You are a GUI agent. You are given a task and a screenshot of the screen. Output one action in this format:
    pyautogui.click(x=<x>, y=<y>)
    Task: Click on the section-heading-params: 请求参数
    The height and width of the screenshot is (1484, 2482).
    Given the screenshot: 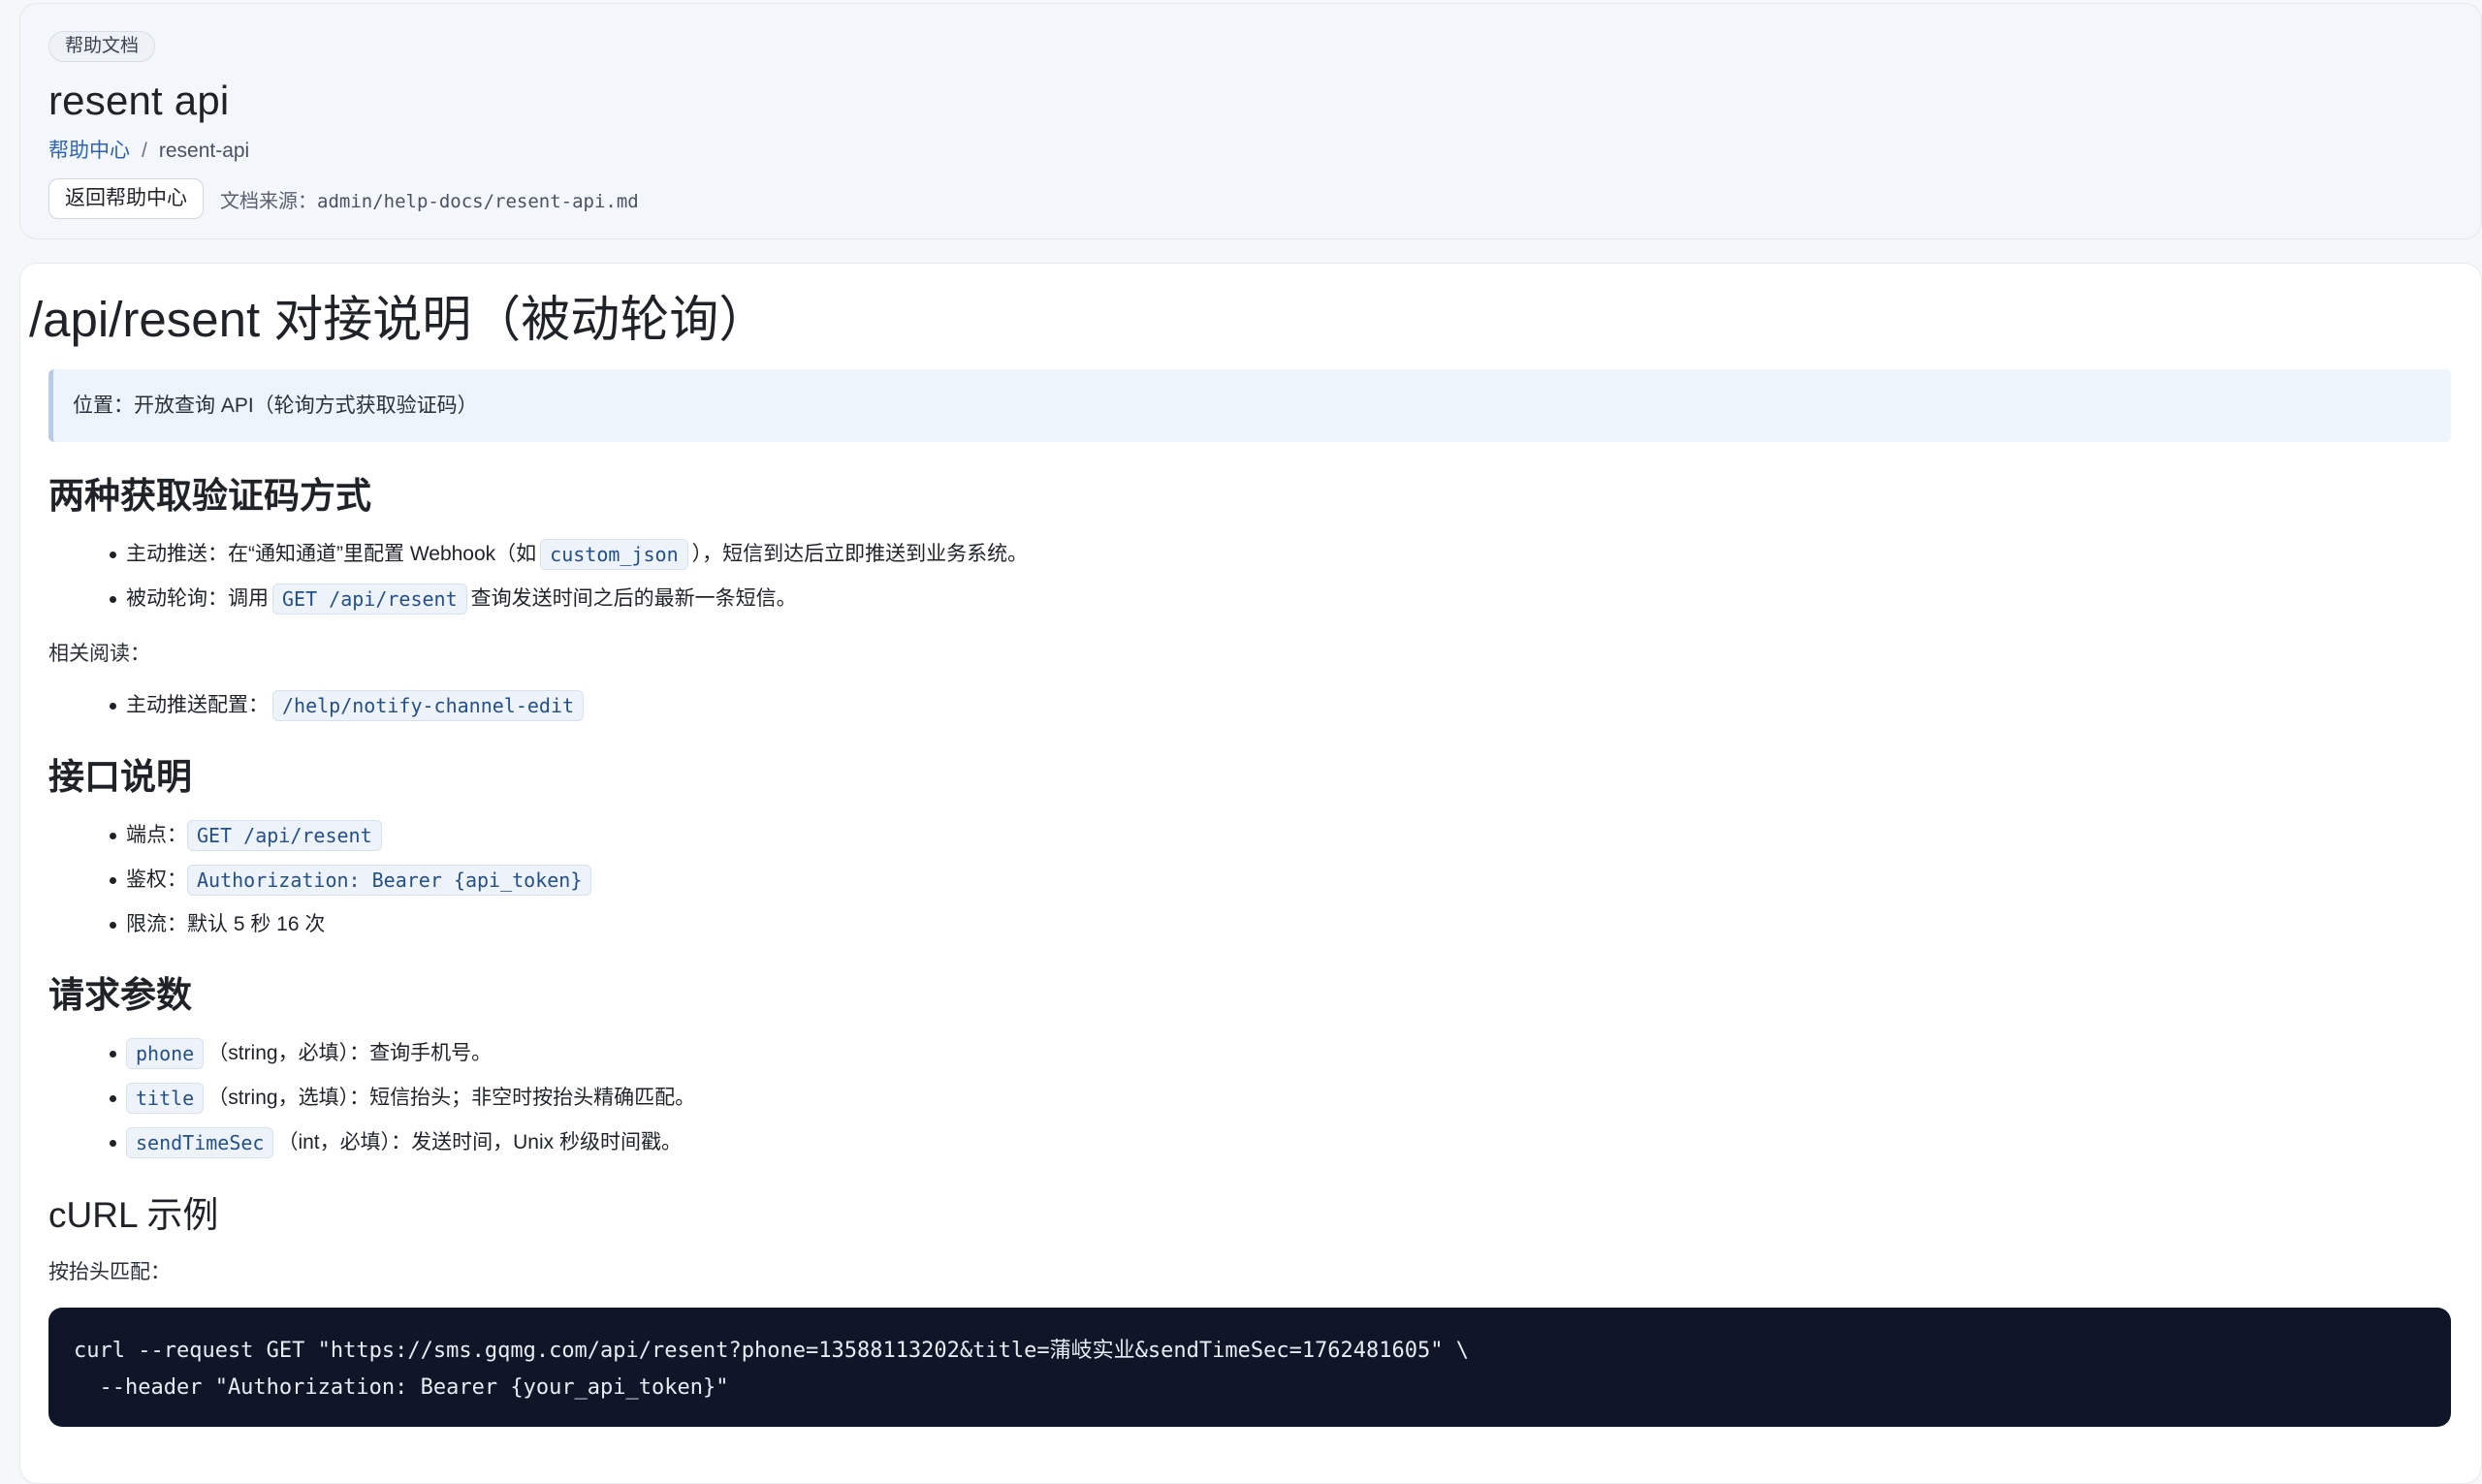 What is the action you would take?
    pyautogui.click(x=120, y=995)
    